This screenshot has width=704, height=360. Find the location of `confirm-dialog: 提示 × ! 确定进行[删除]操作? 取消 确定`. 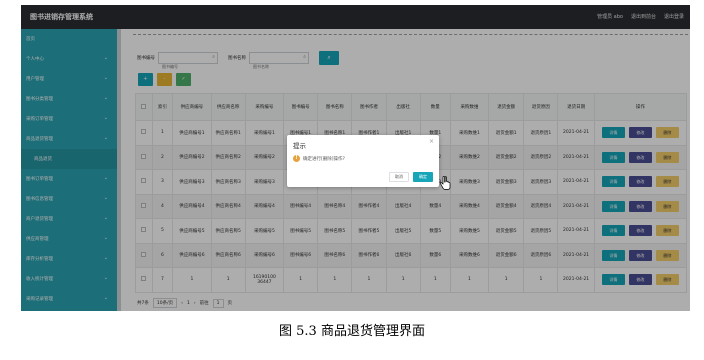

confirm-dialog: 提示 × ! 确定进行[删除]操作? 取消 确定 is located at coordinates (363, 161).